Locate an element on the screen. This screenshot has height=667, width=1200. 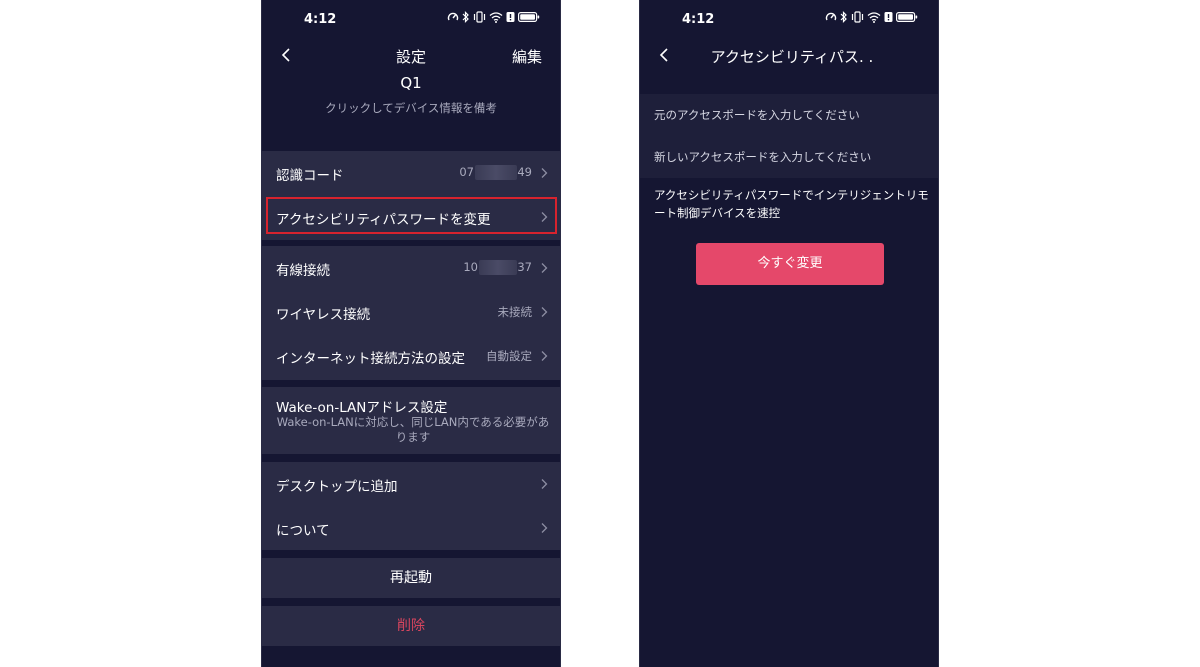
add-to-desktop-row: デスクトップに追加 is located at coordinates (411, 484).